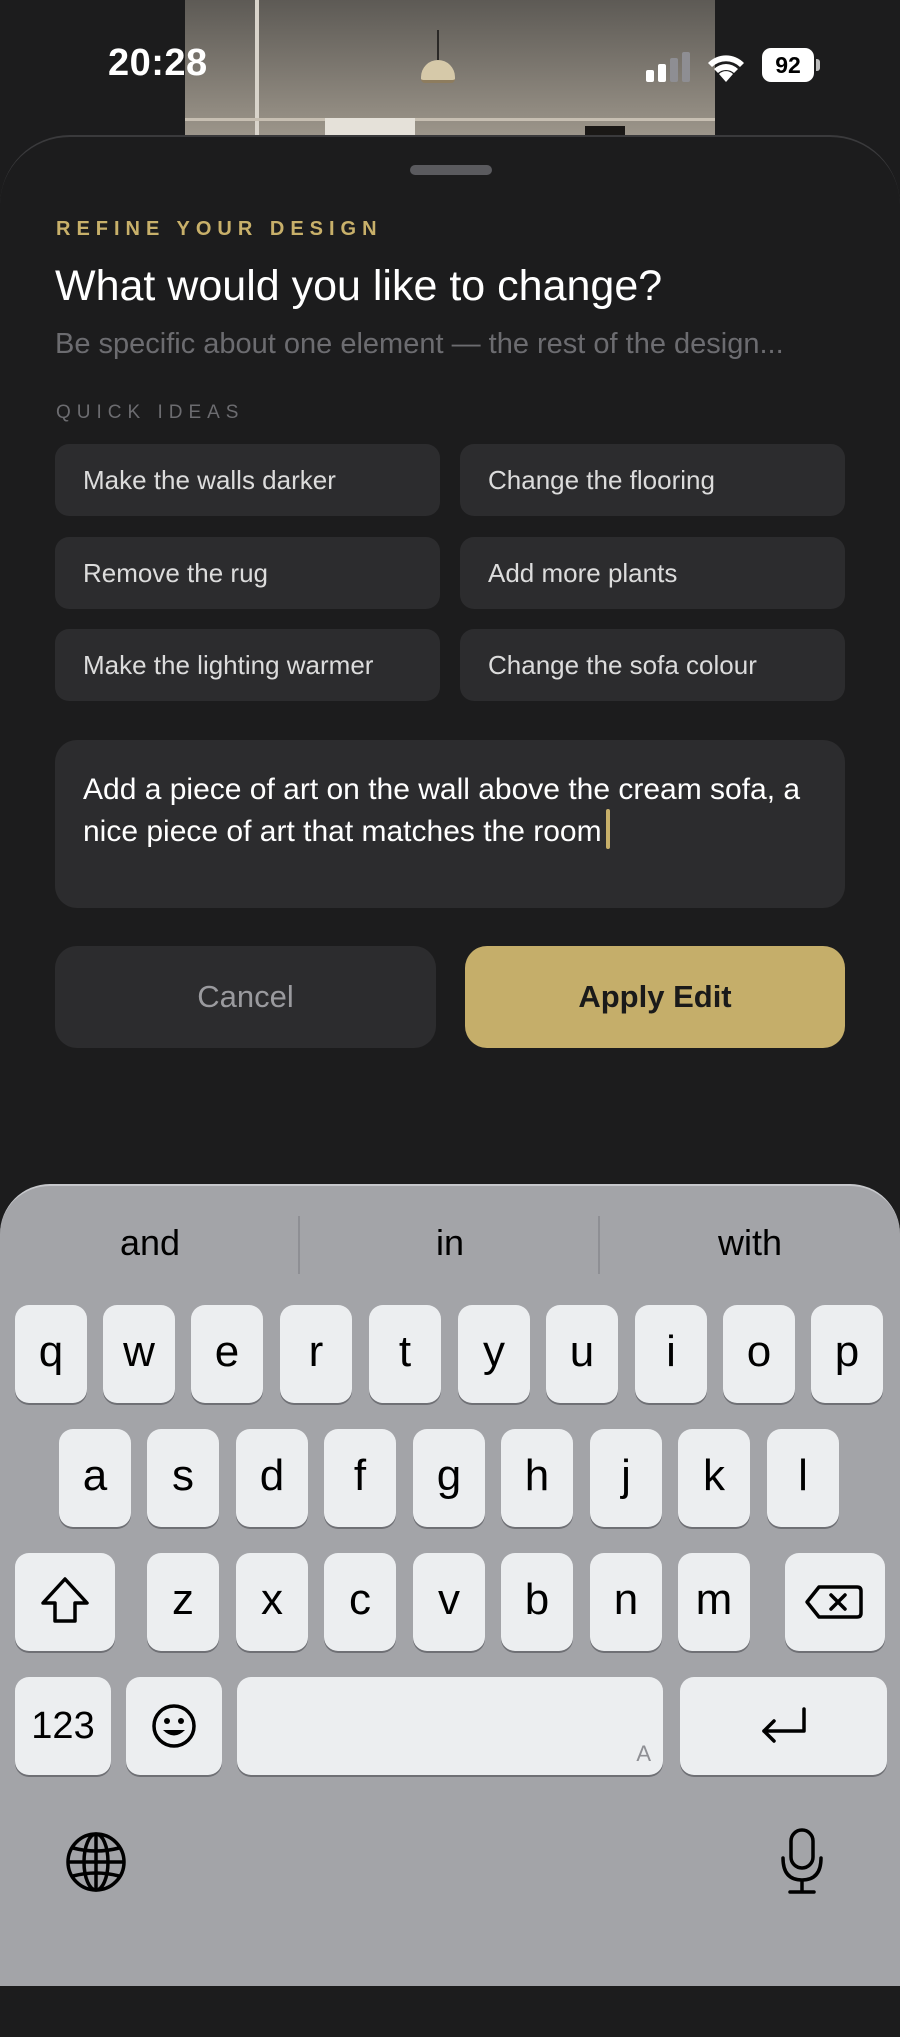 This screenshot has width=900, height=2037. I want to click on key-n: n, so click(626, 1602).